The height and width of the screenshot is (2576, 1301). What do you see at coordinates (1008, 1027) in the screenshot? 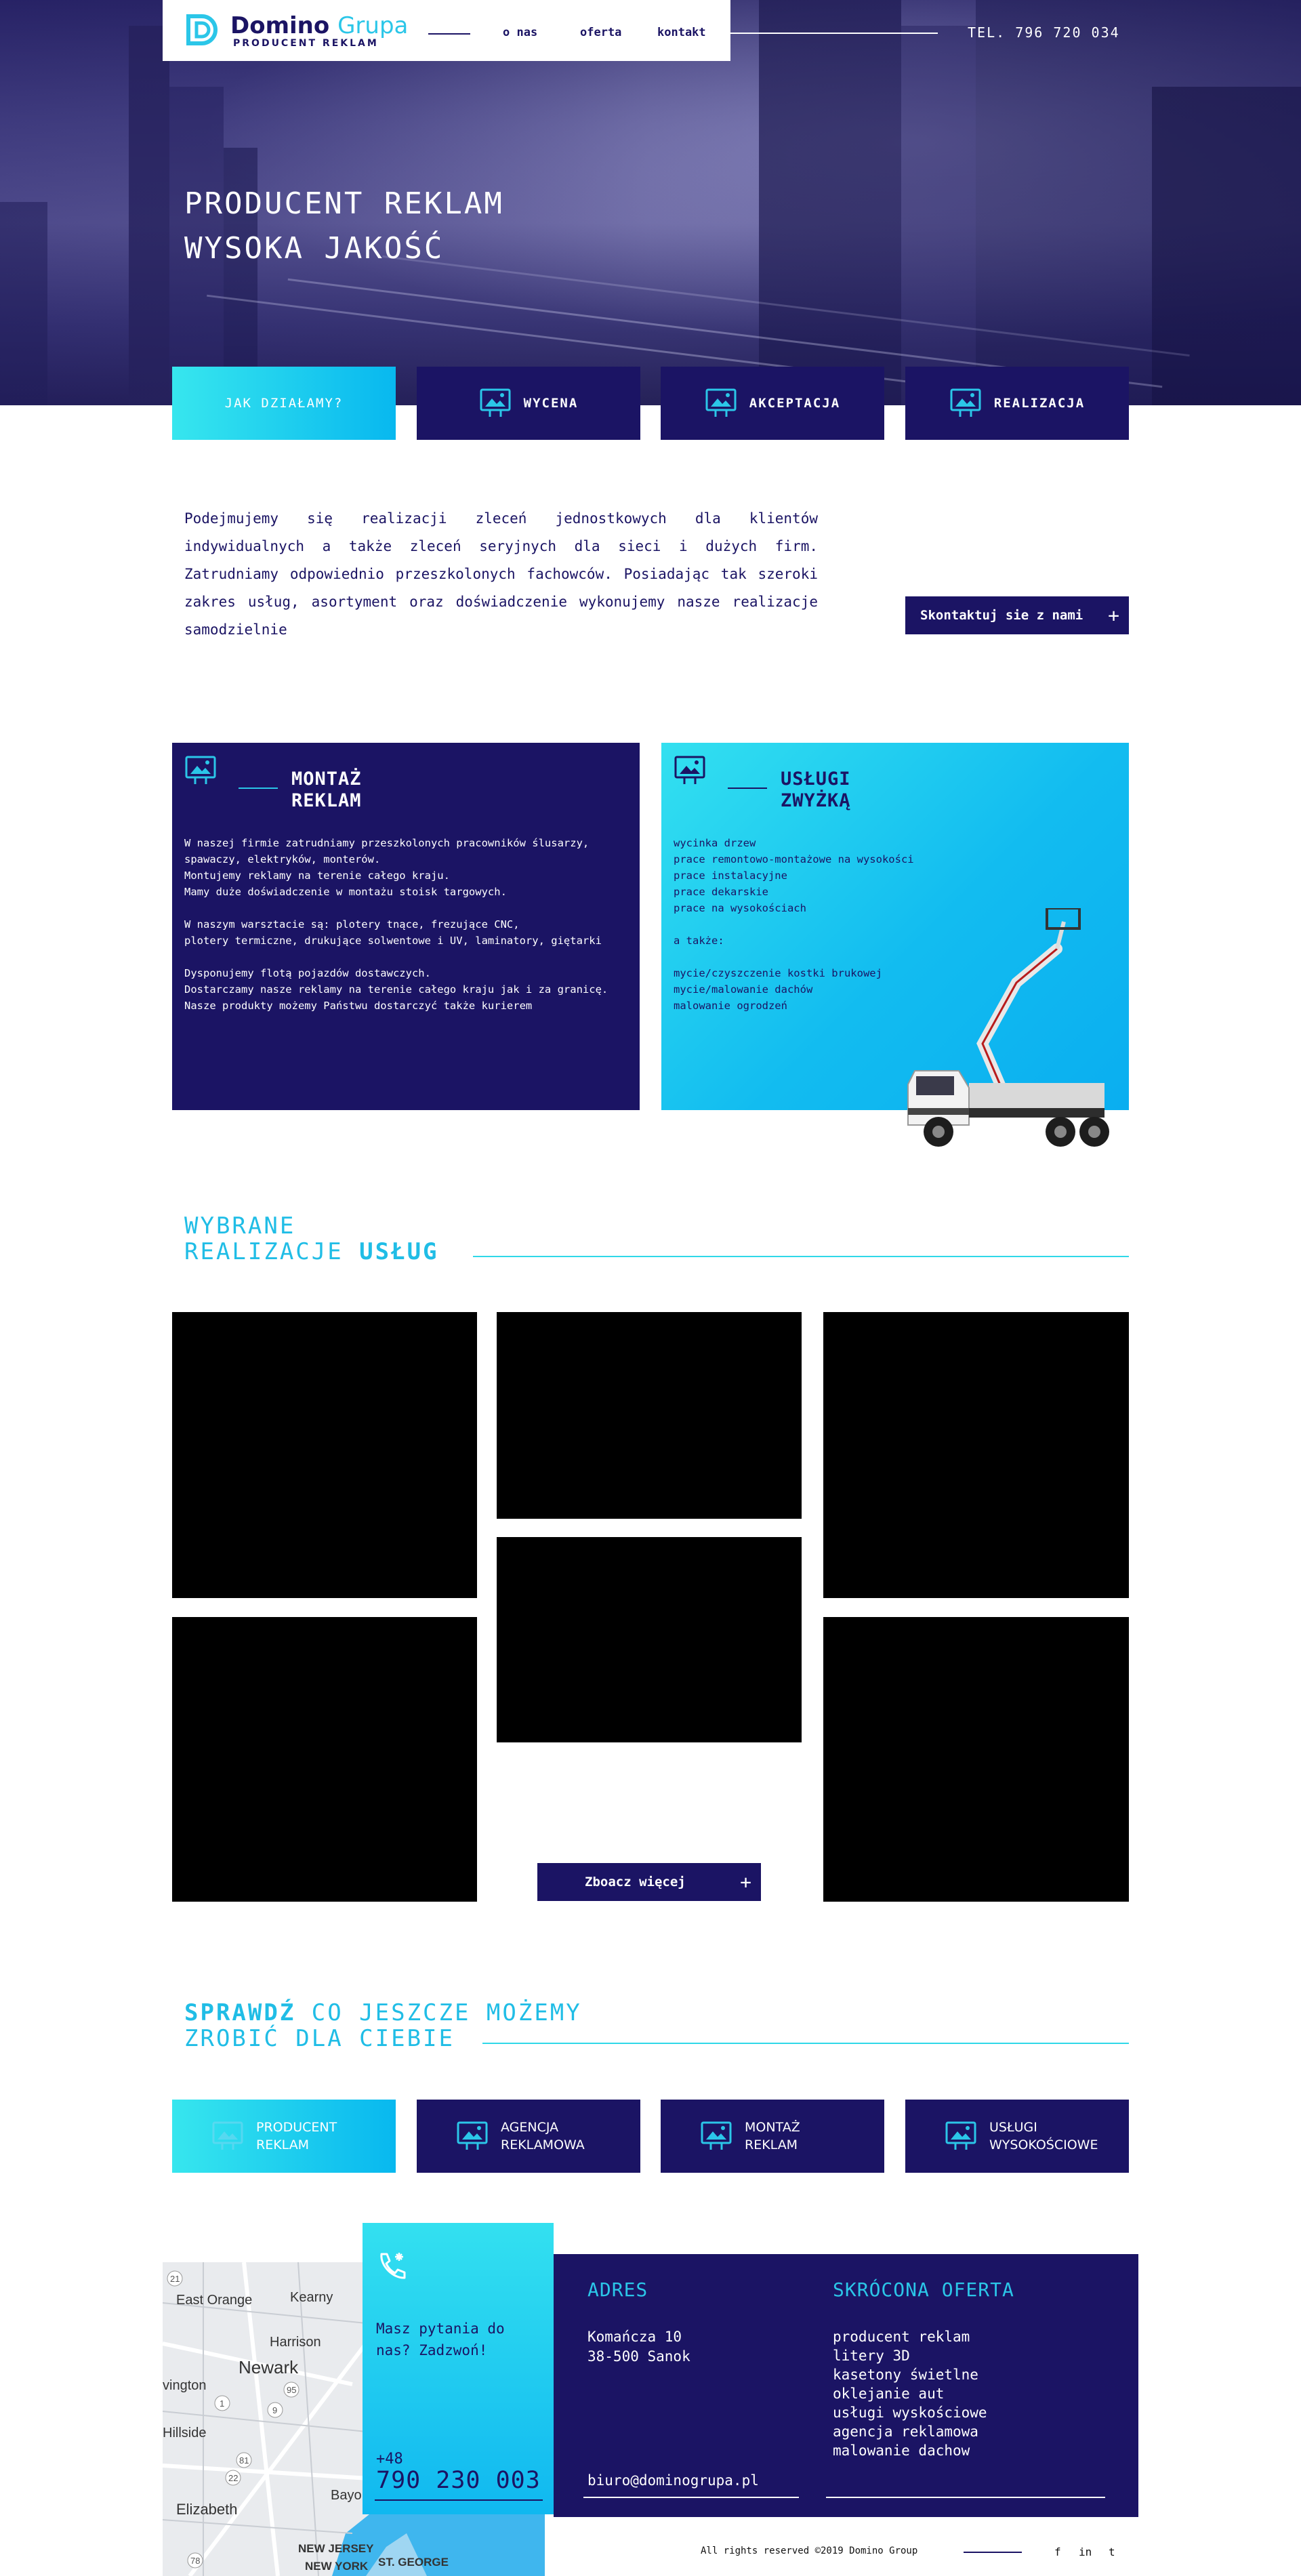
I see `aerial-lift-truck-image` at bounding box center [1008, 1027].